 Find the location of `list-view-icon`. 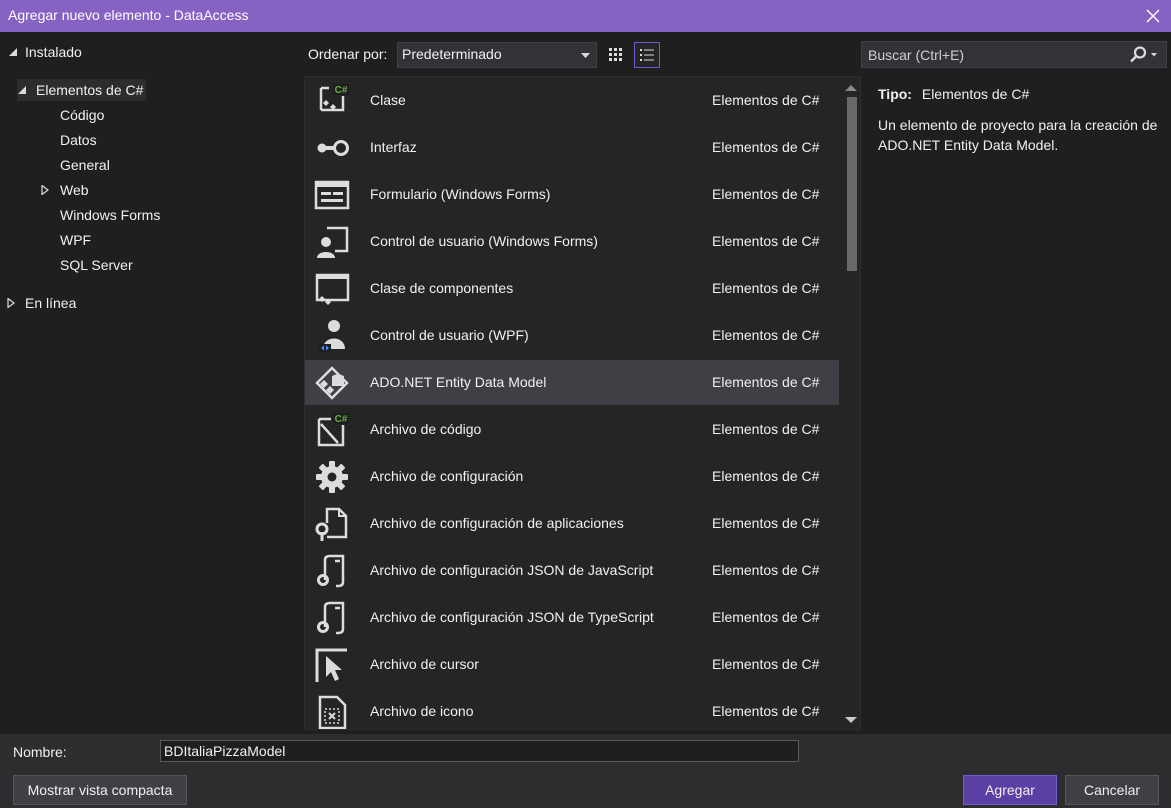

list-view-icon is located at coordinates (647, 55).